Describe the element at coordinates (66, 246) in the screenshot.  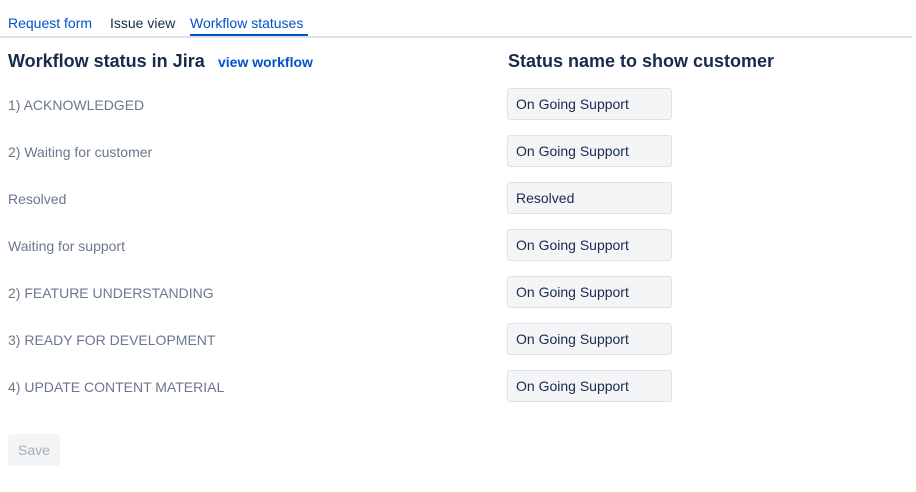
I see `jira-status-label: Waiting for support` at that location.